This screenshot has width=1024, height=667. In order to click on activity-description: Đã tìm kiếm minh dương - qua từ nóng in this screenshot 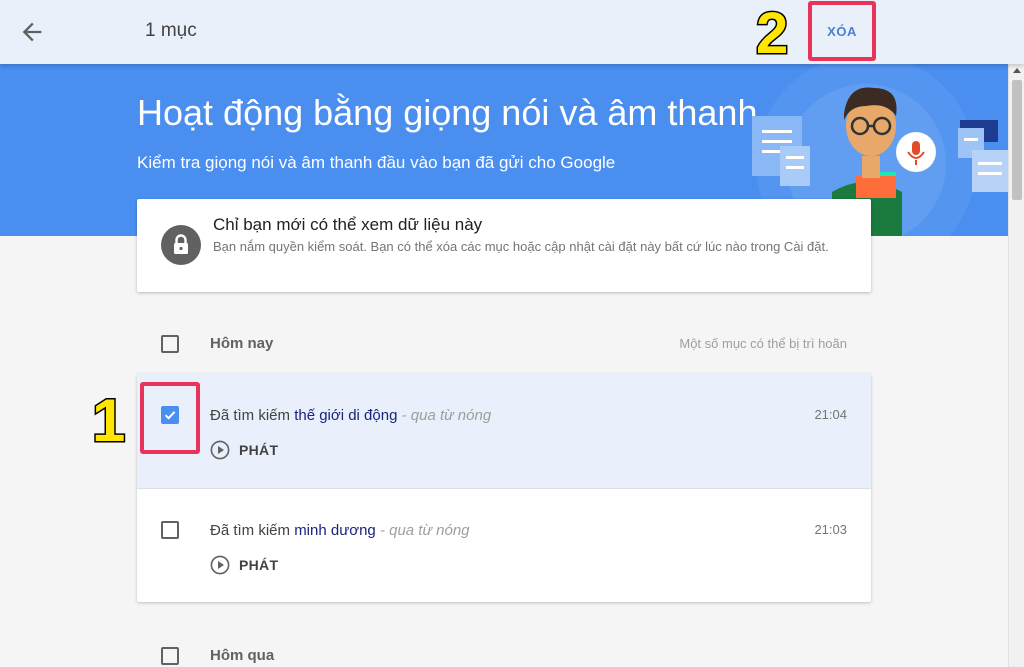, I will do `click(340, 530)`.